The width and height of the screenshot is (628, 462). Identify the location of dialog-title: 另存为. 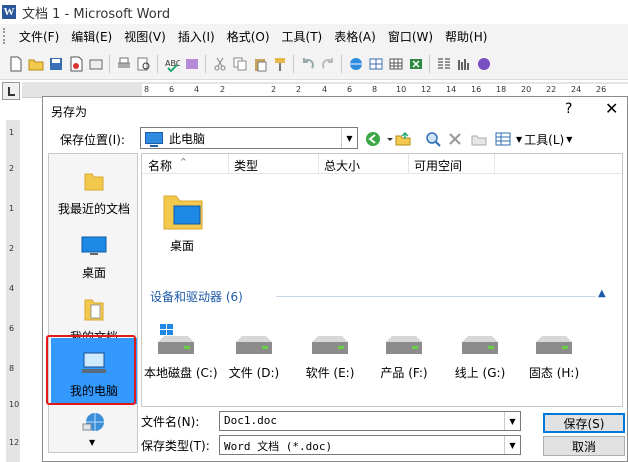
(69, 112).